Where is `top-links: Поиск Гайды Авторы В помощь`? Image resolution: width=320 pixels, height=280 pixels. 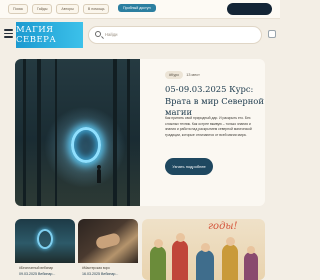 top-links: Поиск Гайды Авторы В помощь is located at coordinates (59, 9).